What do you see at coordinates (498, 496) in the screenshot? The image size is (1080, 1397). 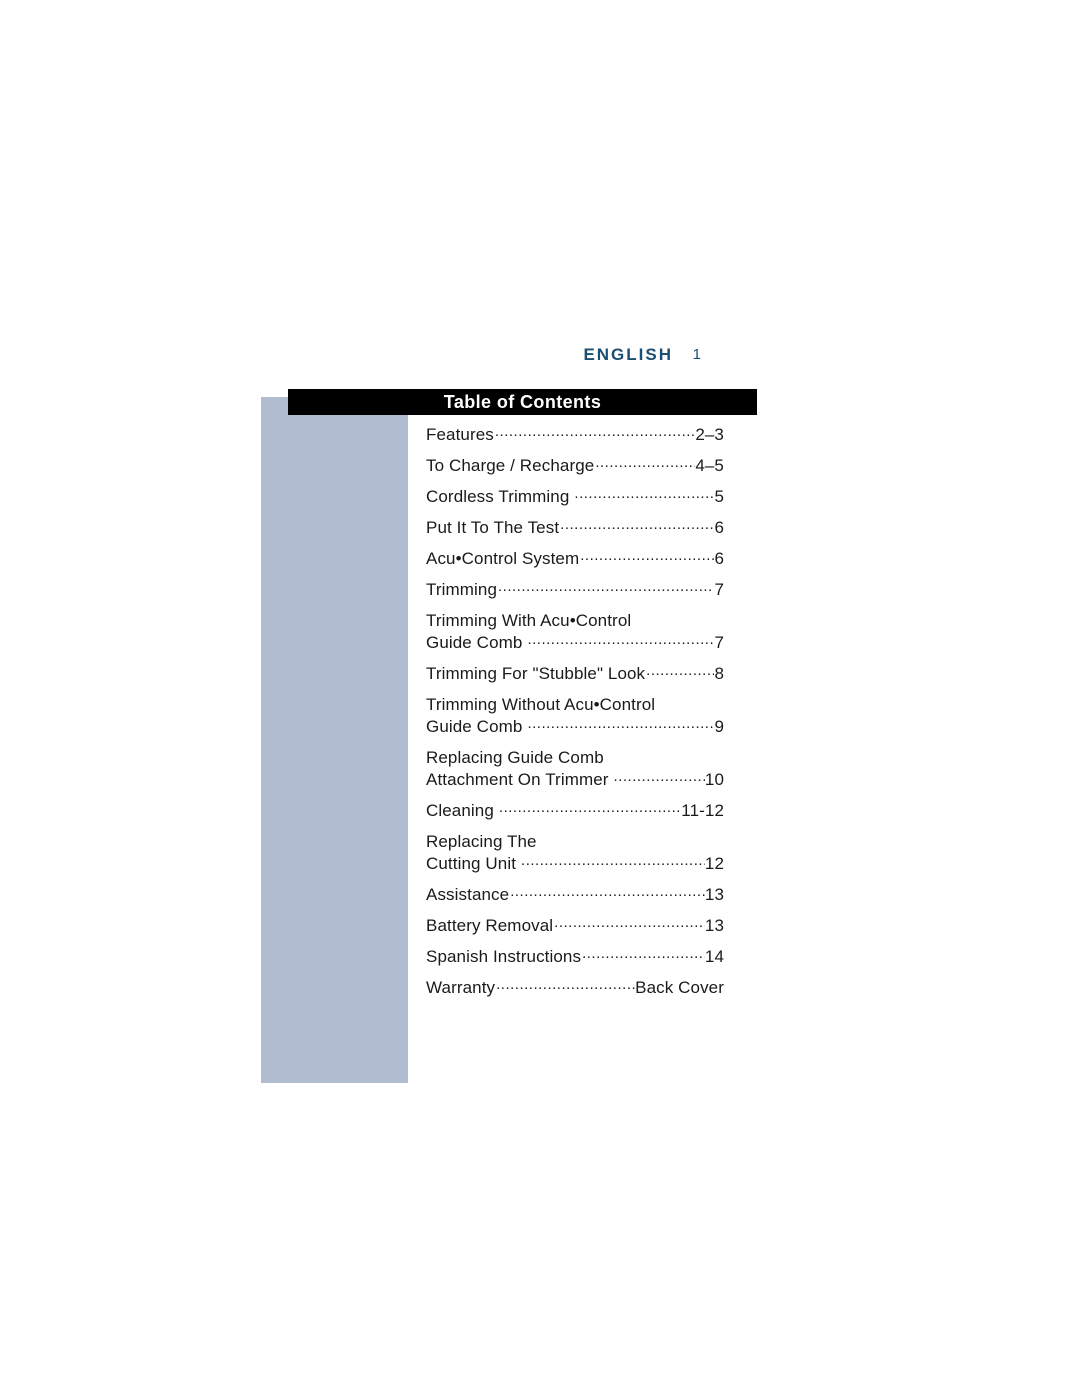 I see `toc-entry-label: Cordless Trimming` at bounding box center [498, 496].